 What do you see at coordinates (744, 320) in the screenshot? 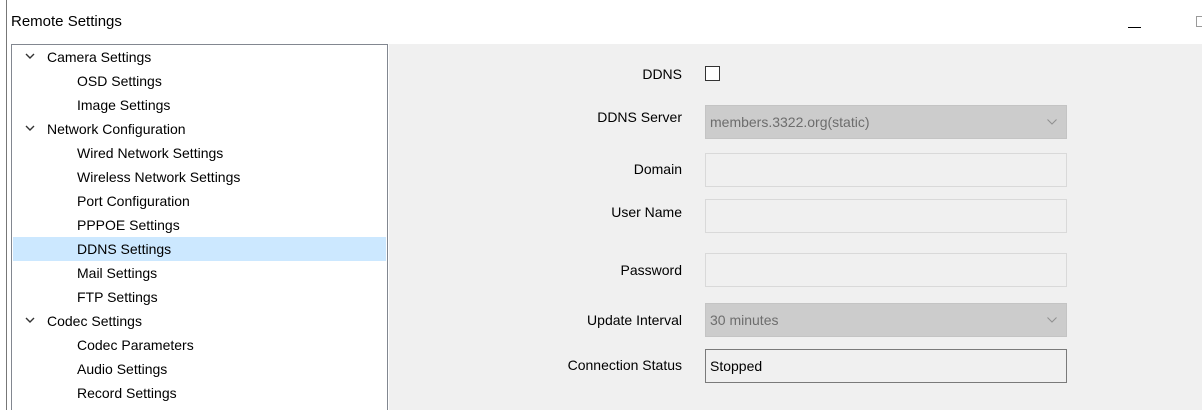
I see `update-interval-value: 30 minutes` at bounding box center [744, 320].